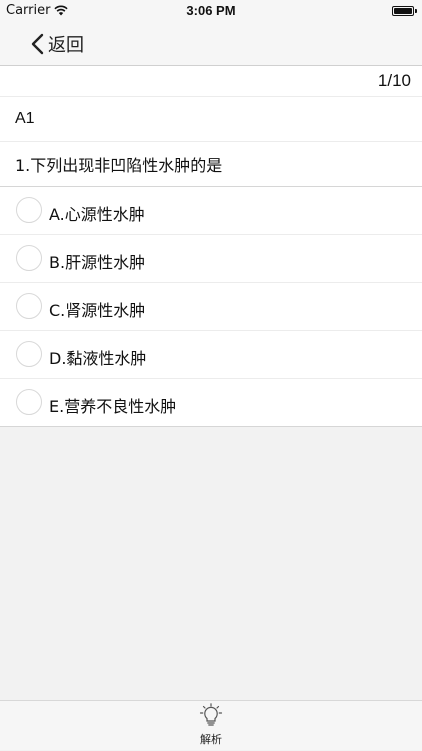 The height and width of the screenshot is (751, 422). What do you see at coordinates (211, 403) in the screenshot?
I see `option-e: E.营养不良性水肿` at bounding box center [211, 403].